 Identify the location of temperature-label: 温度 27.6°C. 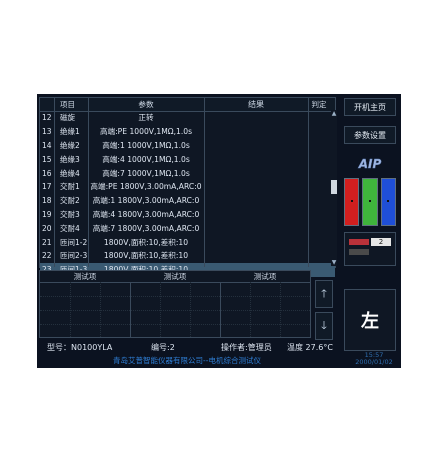
(310, 347).